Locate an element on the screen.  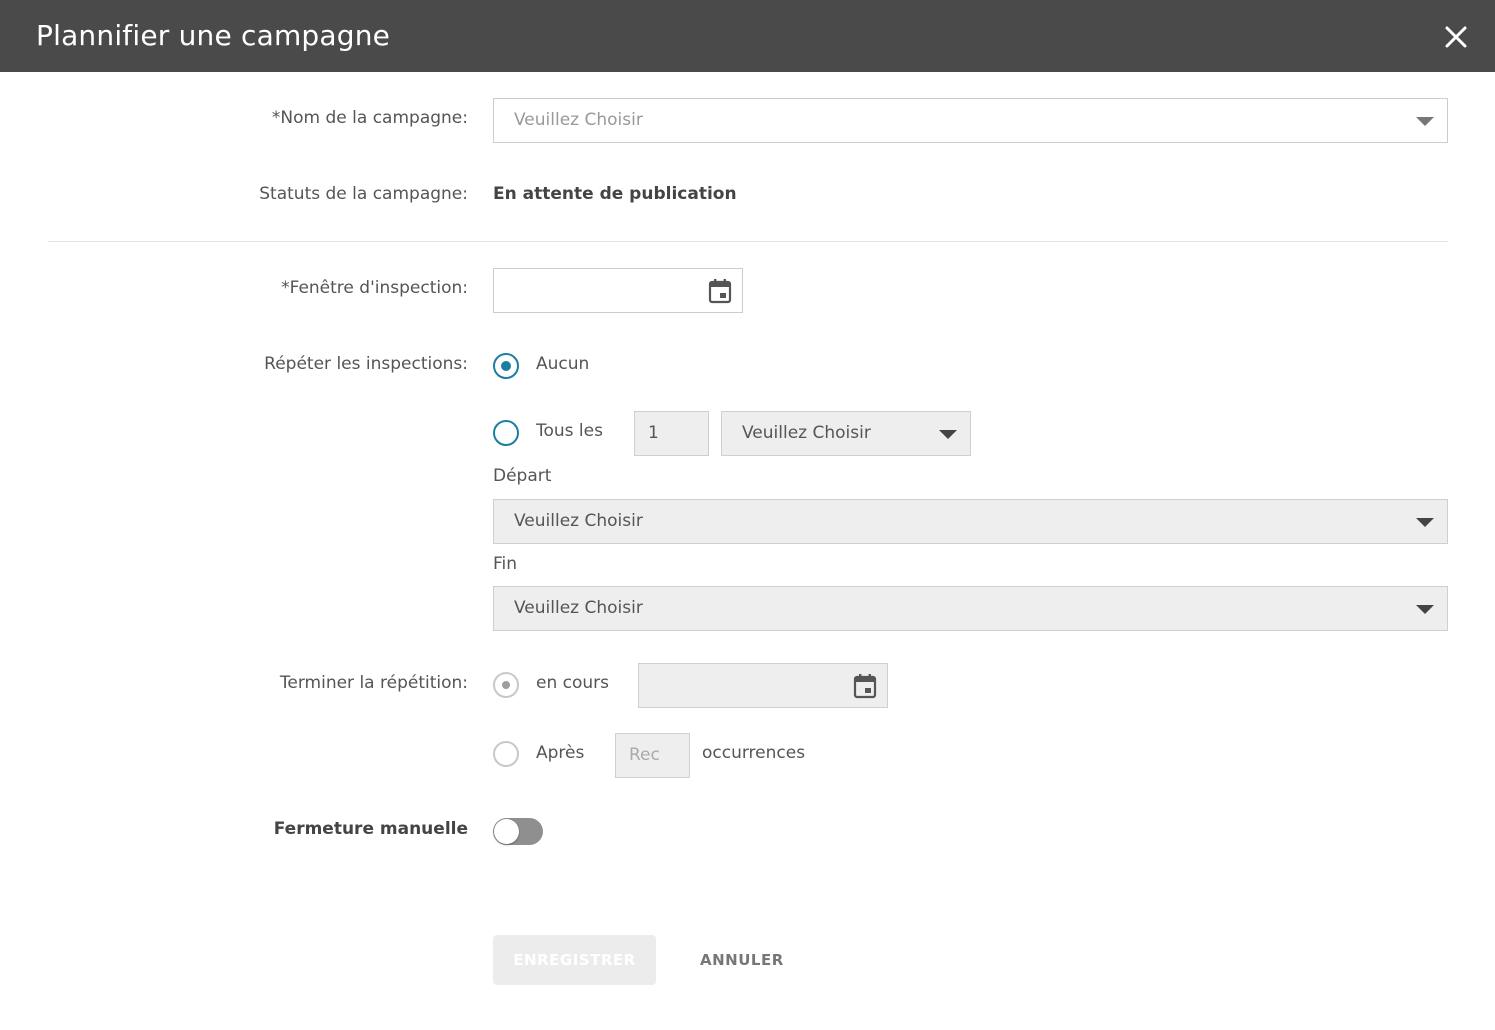
repeat-none-radio is located at coordinates (506, 366).